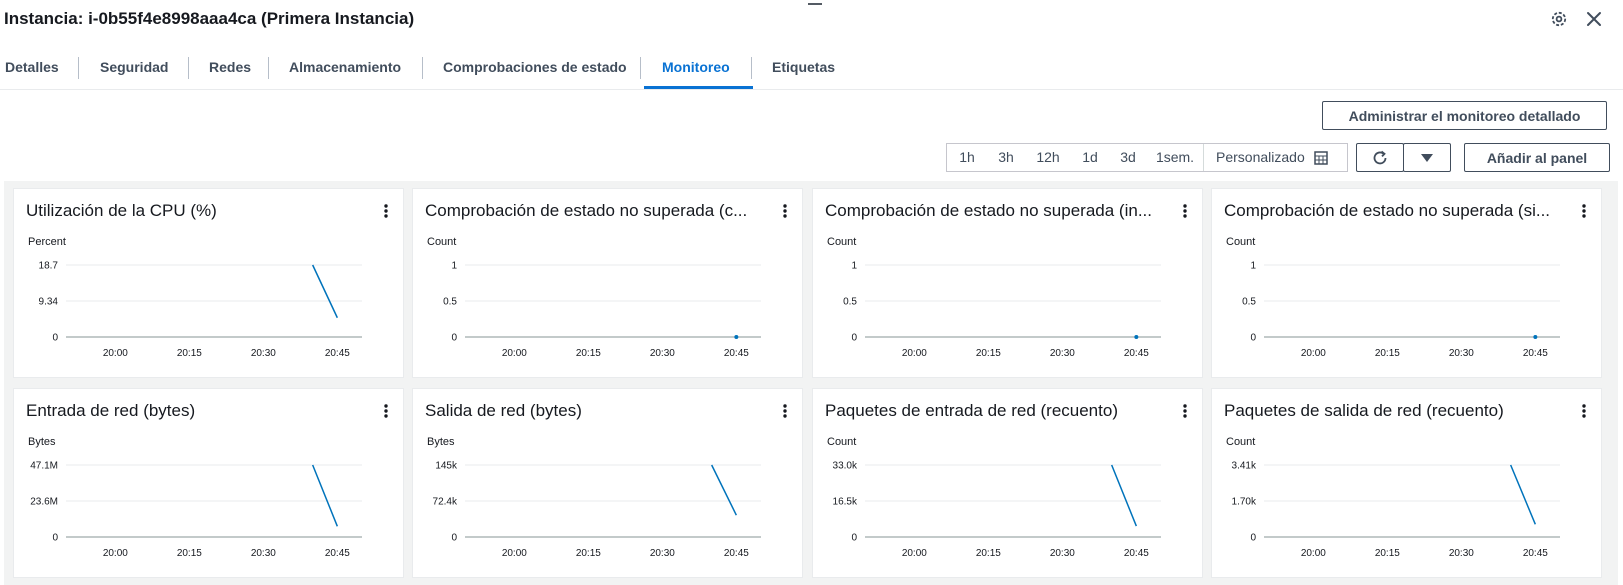  What do you see at coordinates (1175, 157) in the screenshot?
I see `range-1sem: 1sem.` at bounding box center [1175, 157].